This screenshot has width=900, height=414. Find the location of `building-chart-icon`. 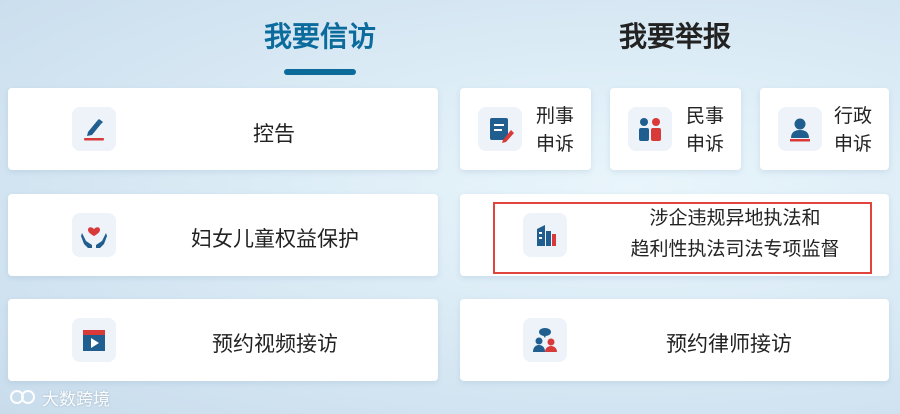

building-chart-icon is located at coordinates (545, 235).